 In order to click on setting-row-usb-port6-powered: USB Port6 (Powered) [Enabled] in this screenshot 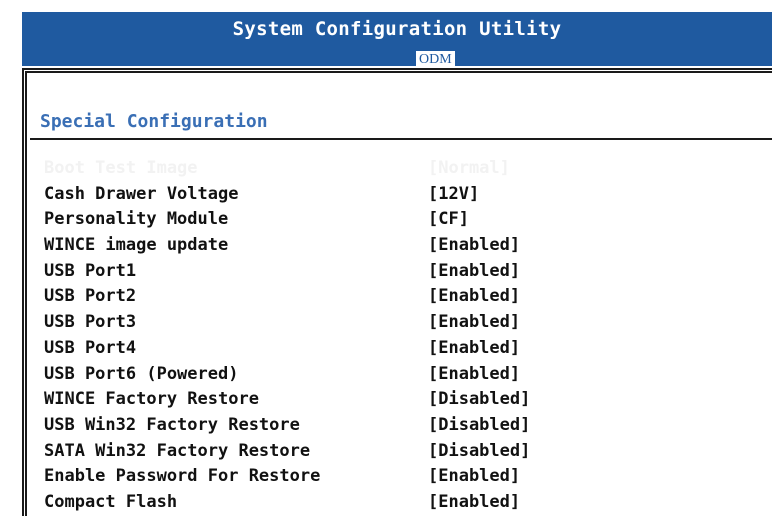, I will do `click(404, 376)`.